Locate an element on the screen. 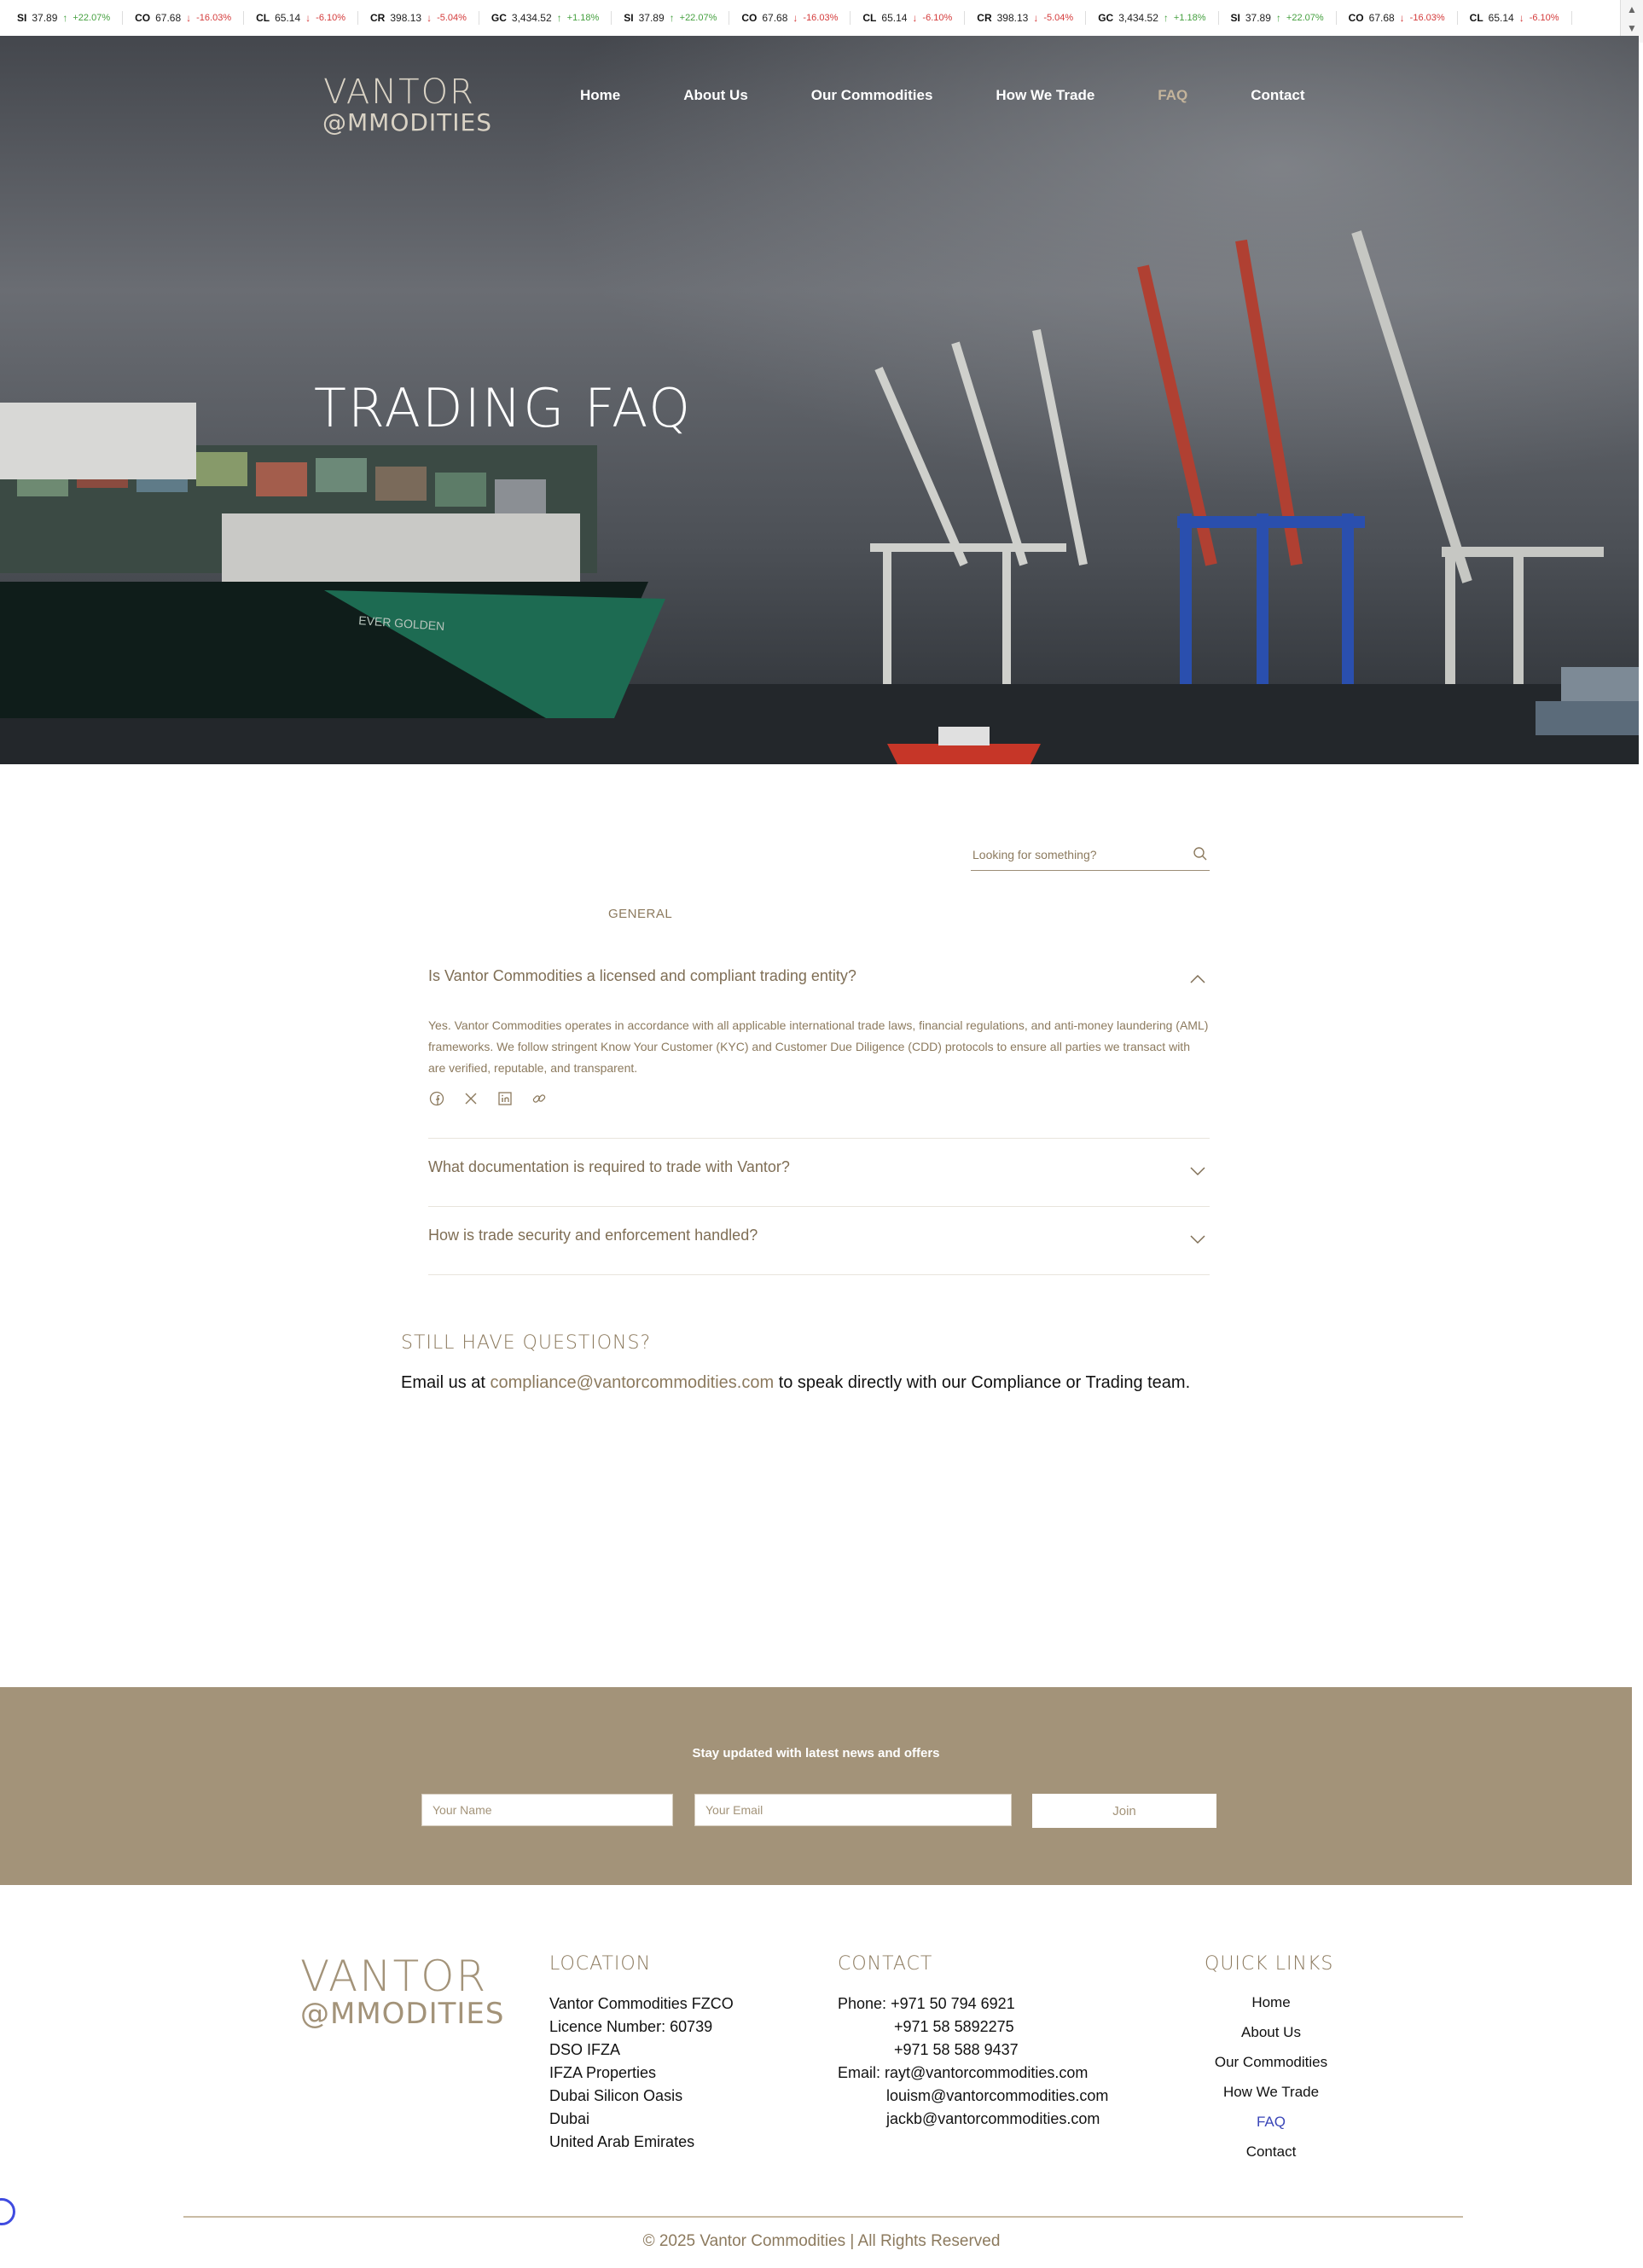  nav-faq: FAQ is located at coordinates (1172, 98).